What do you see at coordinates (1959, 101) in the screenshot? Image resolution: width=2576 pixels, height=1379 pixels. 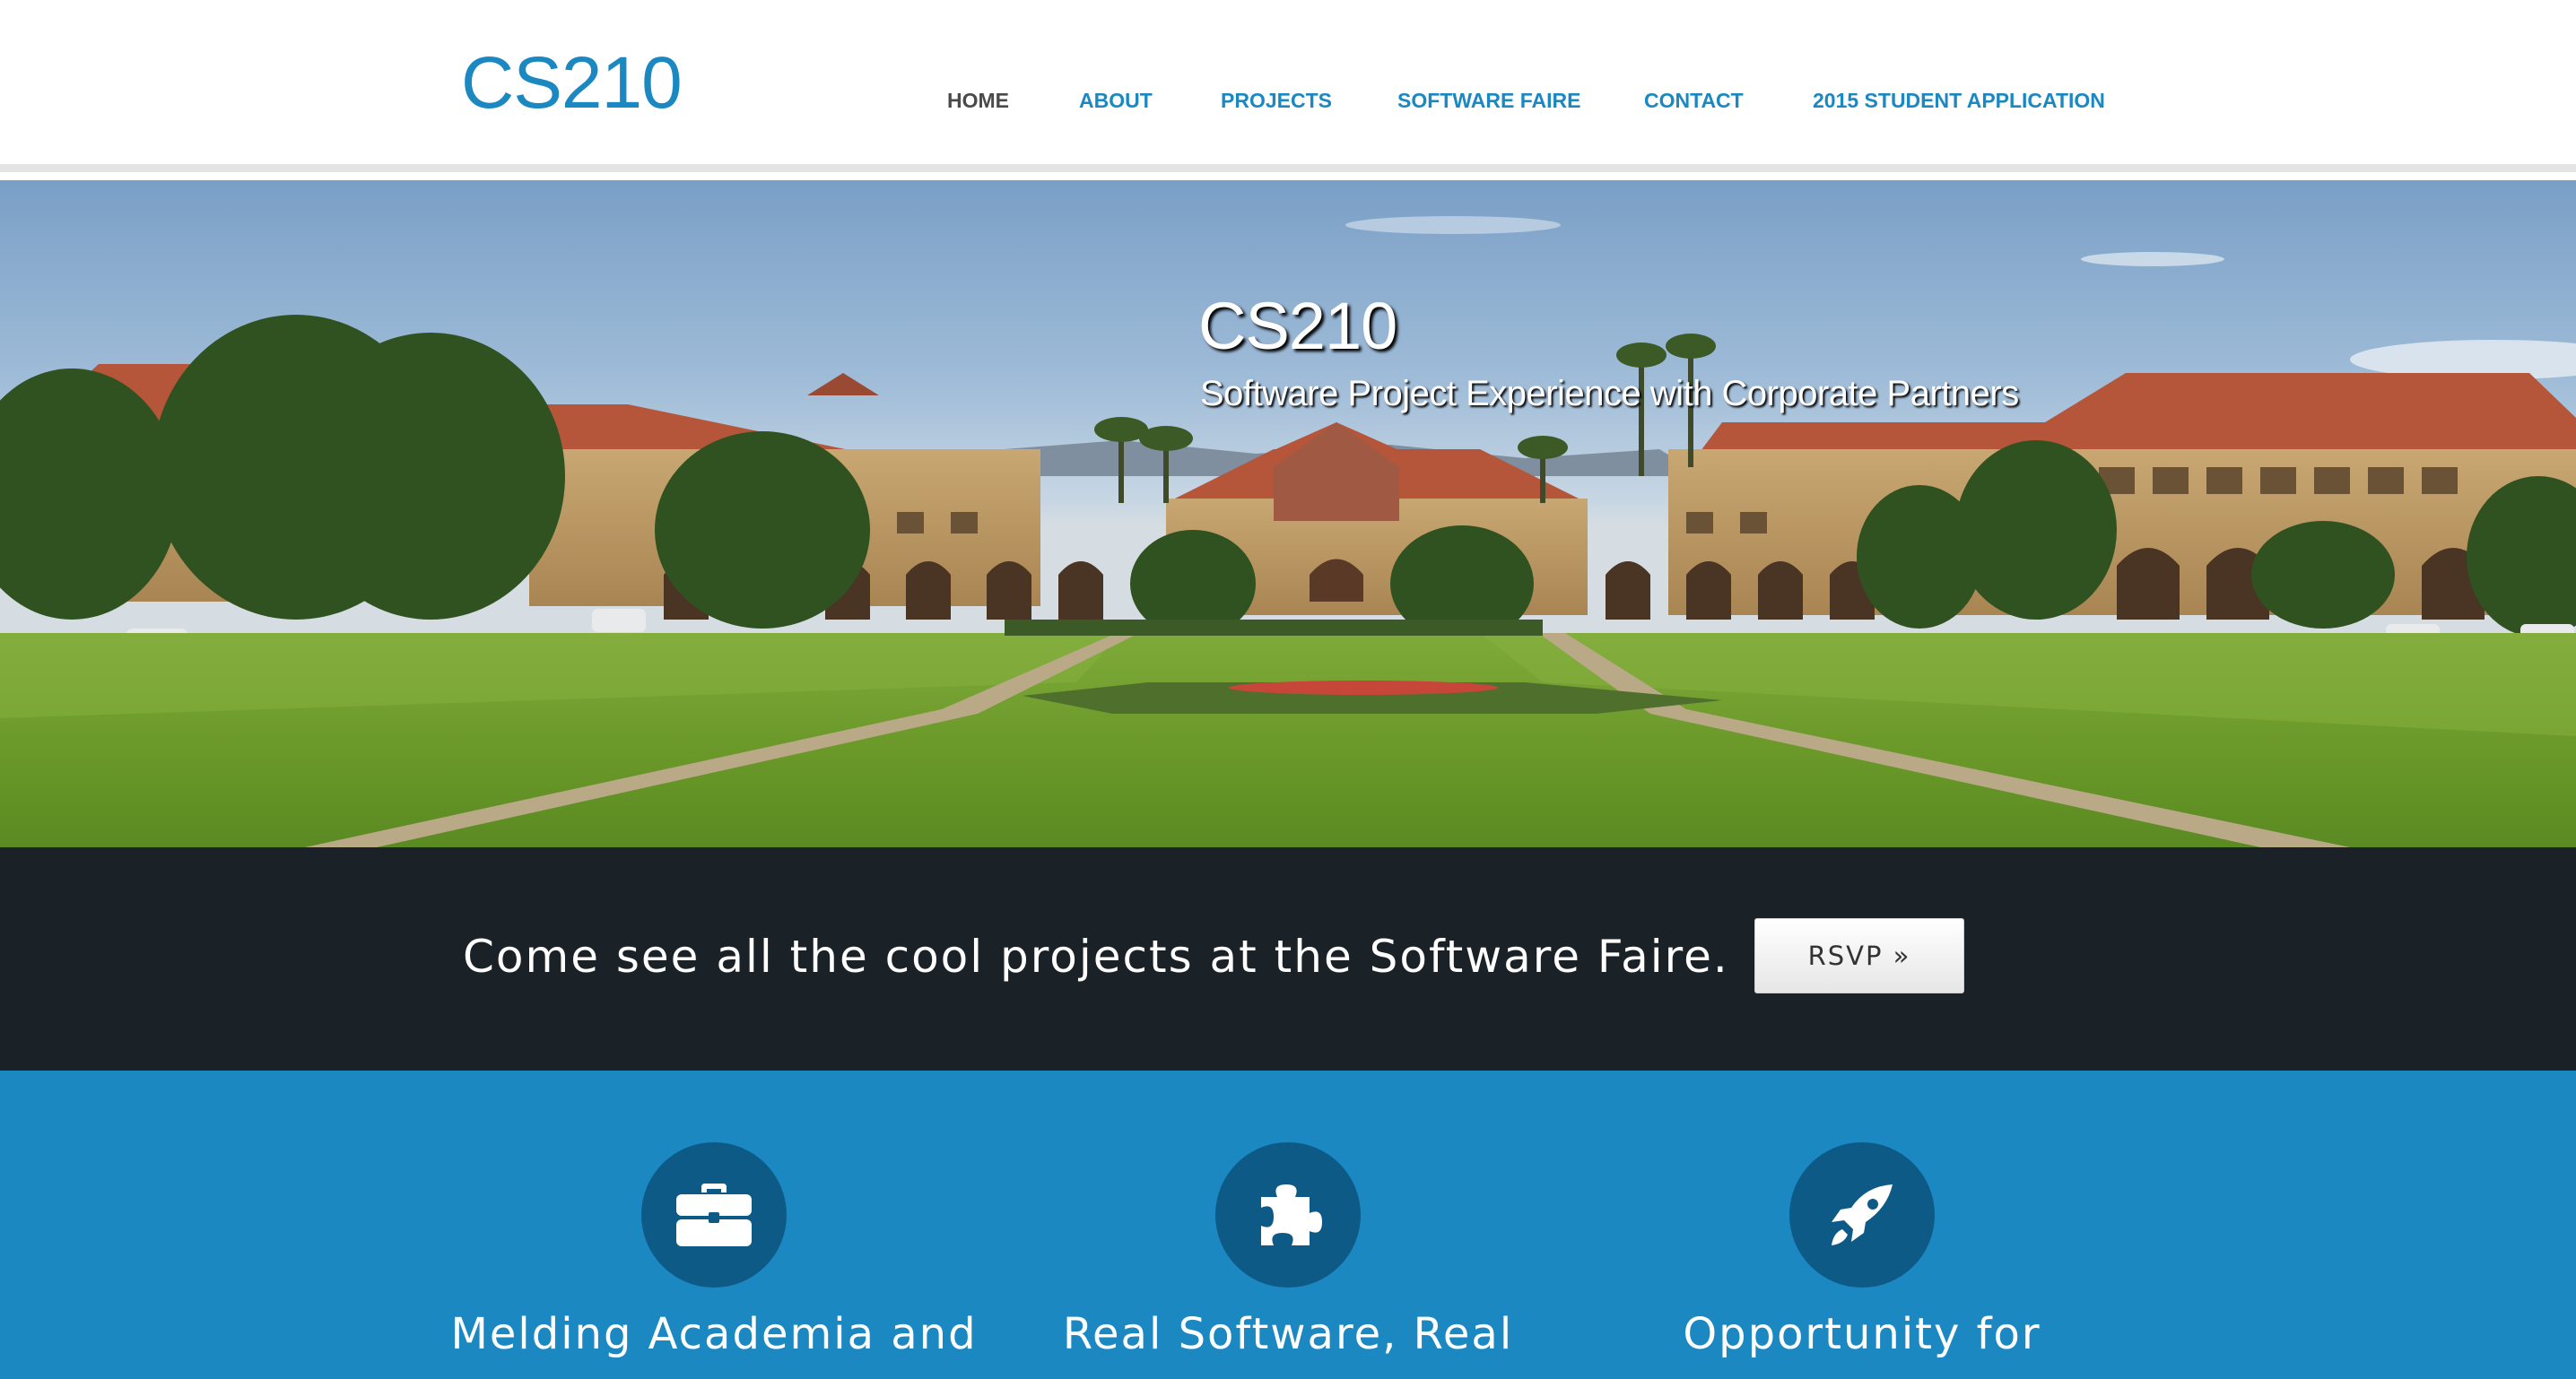 I see `nav-item-student-application: 2015 STUDENT APPLICATION` at bounding box center [1959, 101].